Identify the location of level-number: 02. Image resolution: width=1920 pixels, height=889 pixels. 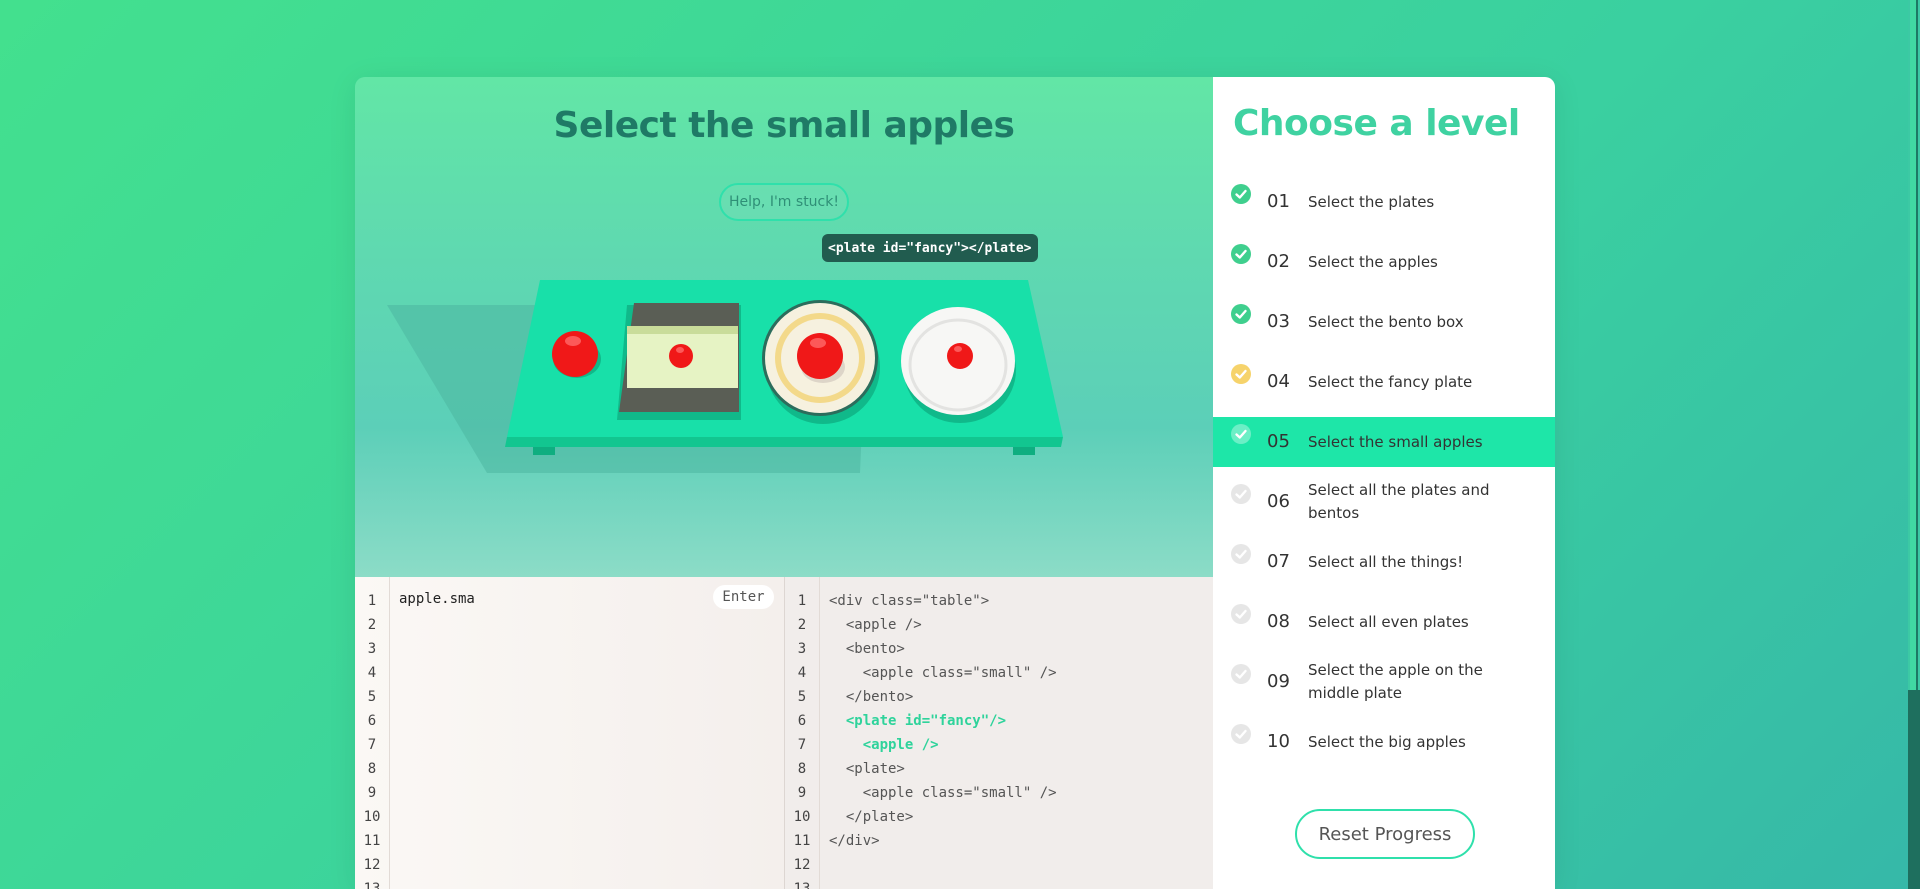
(1278, 261).